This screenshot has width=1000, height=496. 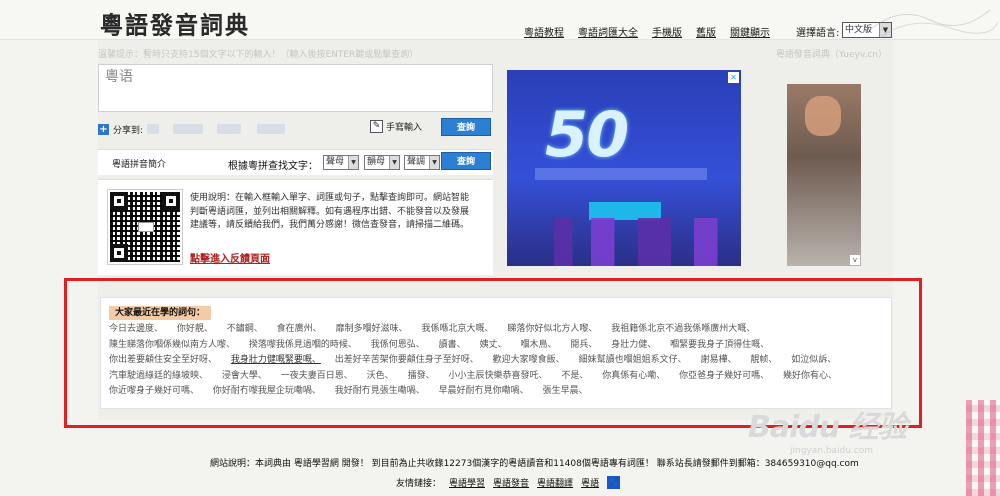 I want to click on top-nav: 粵語教程 粵語詞匯大全 手機版 舊版 關鍵顯示, so click(x=647, y=31).